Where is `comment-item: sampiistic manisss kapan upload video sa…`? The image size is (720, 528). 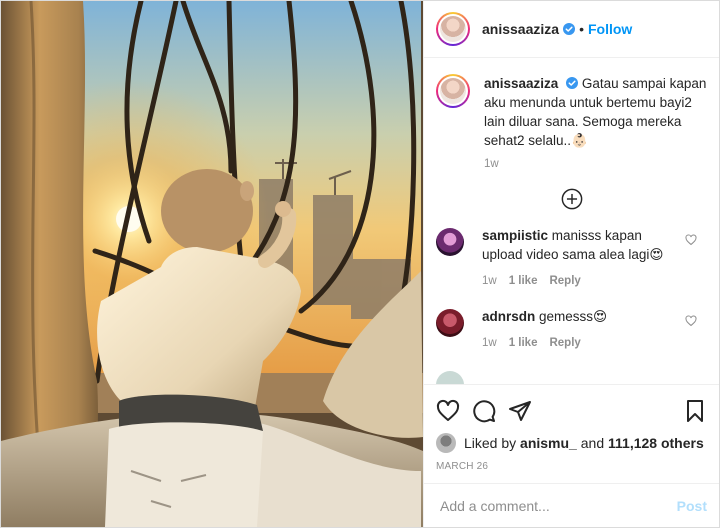
comment-item: sampiistic manisss kapan upload video sa… is located at coordinates (571, 258).